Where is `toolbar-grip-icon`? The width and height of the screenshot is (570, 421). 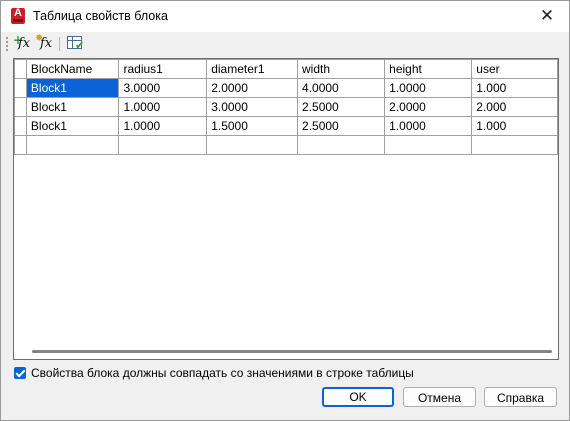
toolbar-grip-icon is located at coordinates (8, 44).